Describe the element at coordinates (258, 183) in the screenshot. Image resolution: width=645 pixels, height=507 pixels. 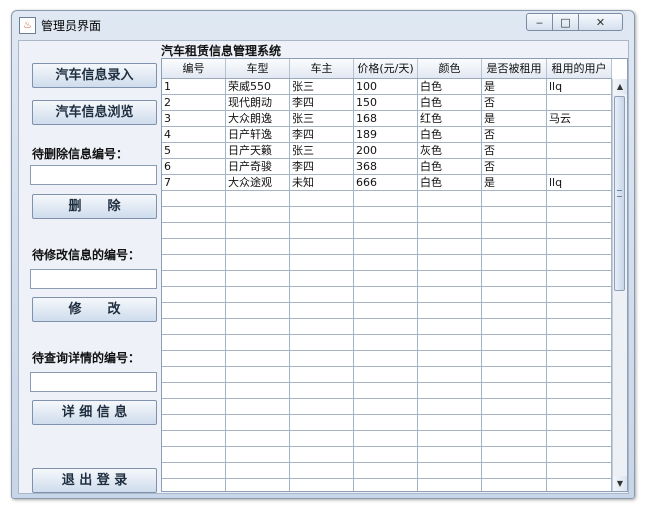
I see `table-cell: 大众途观` at that location.